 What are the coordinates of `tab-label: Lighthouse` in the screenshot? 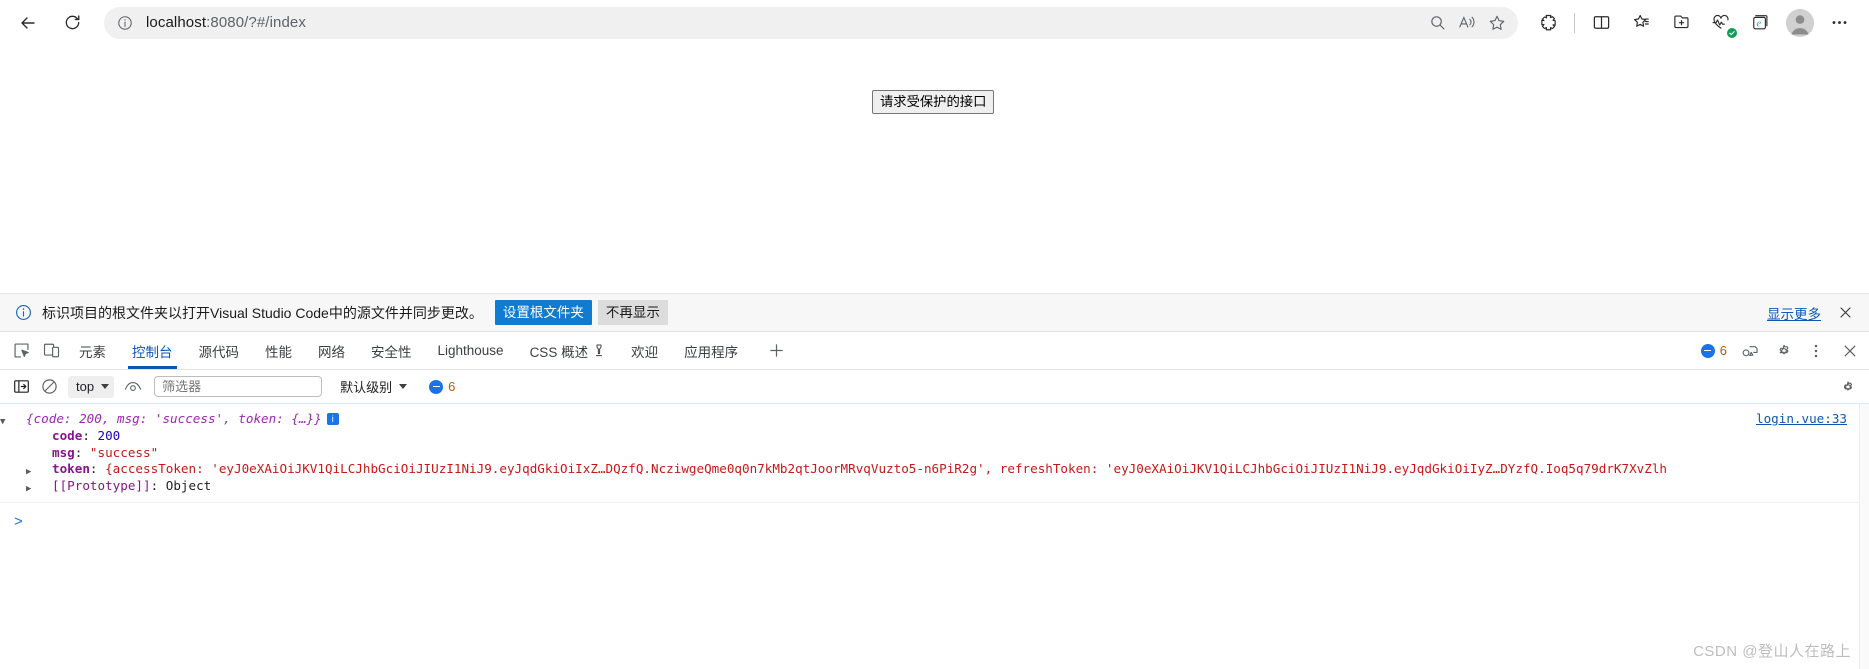 It's located at (470, 350).